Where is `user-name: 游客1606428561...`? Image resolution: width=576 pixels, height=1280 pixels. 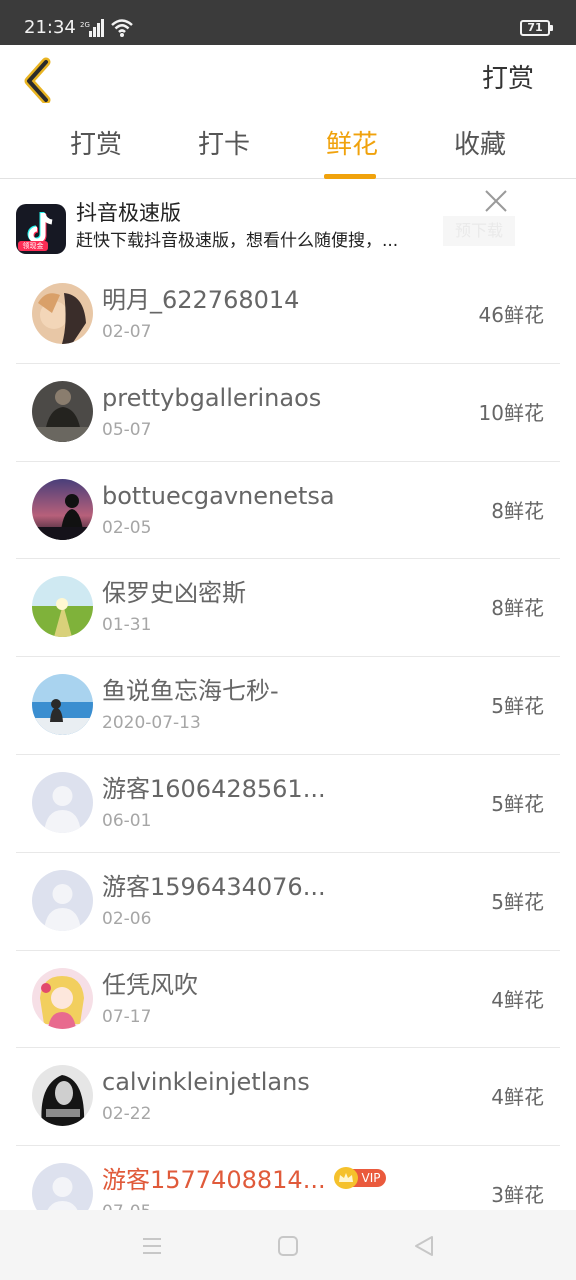
user-name: 游客1606428561... is located at coordinates (214, 788).